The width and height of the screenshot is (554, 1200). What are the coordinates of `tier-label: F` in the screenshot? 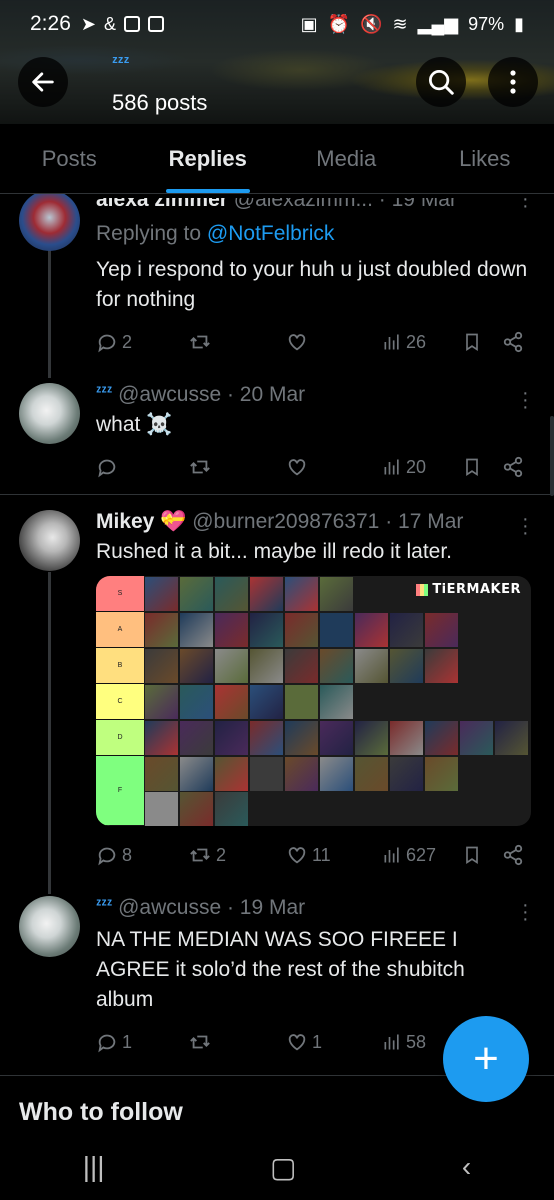 It's located at (120, 791).